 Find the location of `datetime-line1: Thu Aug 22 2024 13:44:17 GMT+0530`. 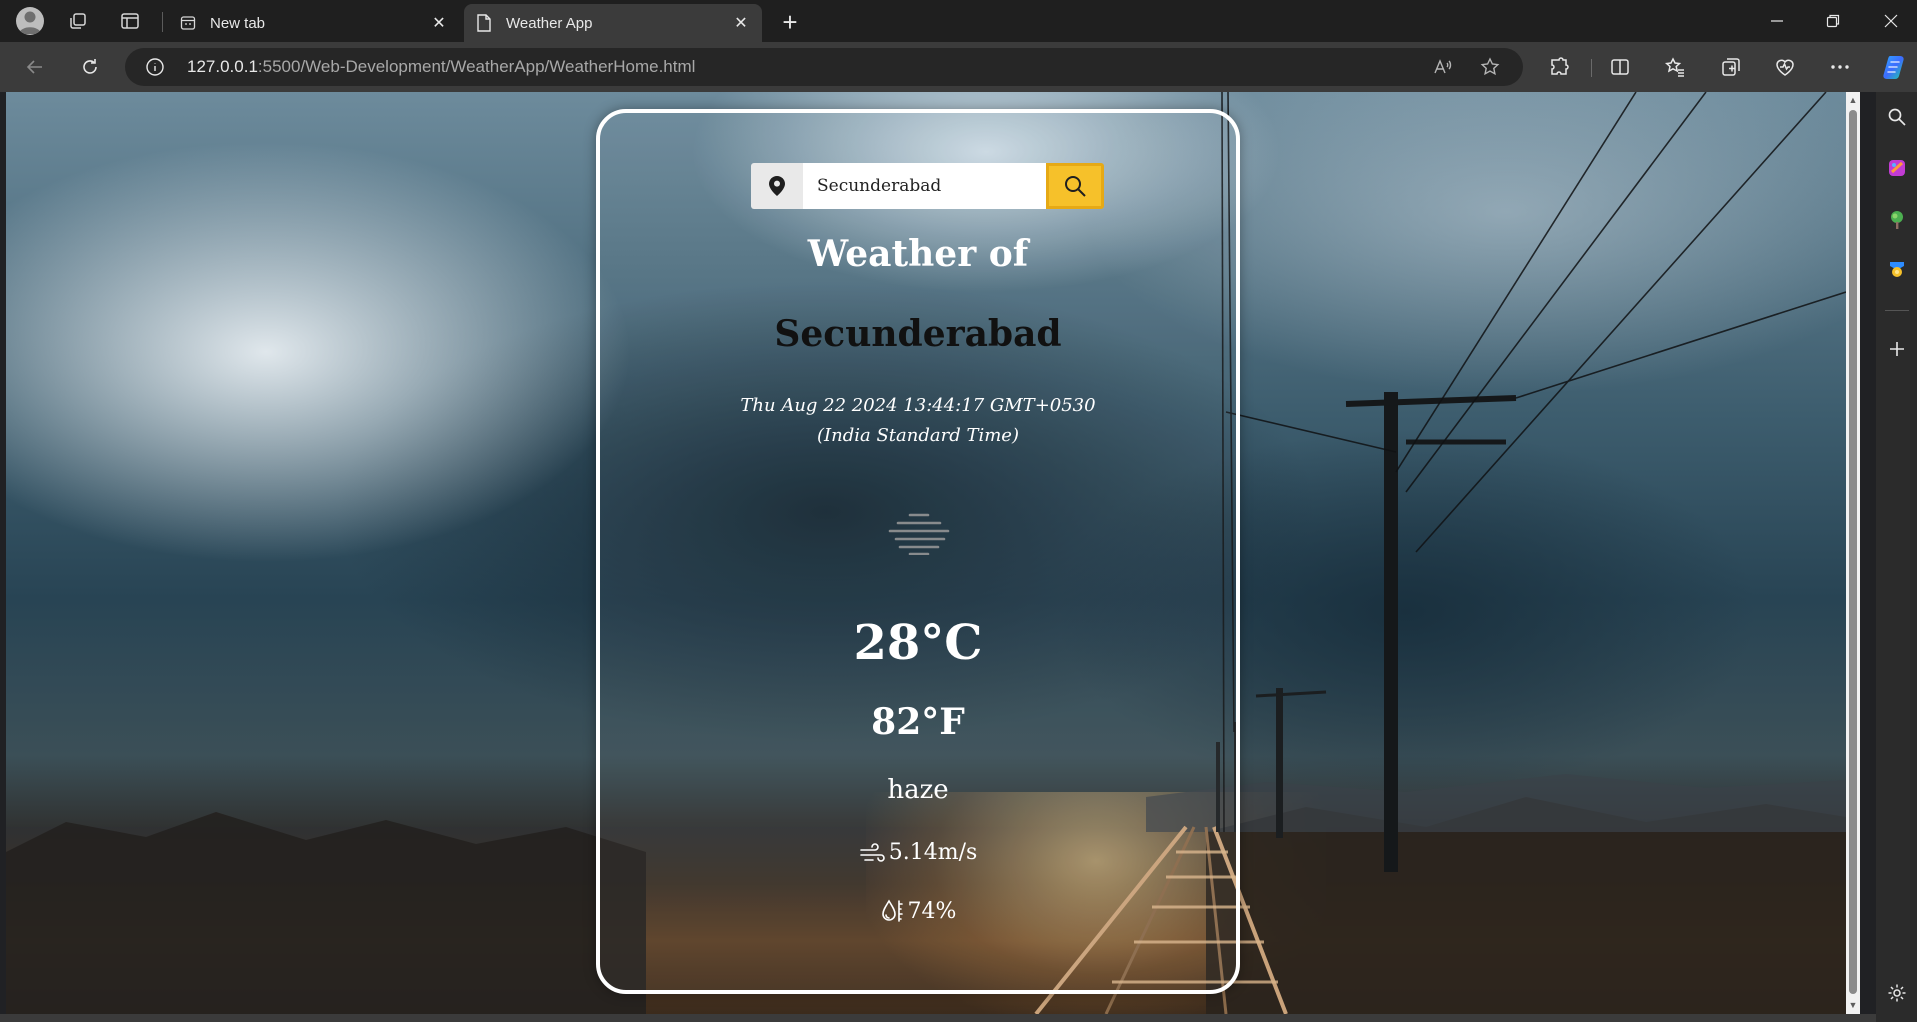

datetime-line1: Thu Aug 22 2024 13:44:17 GMT+0530 is located at coordinates (918, 405).